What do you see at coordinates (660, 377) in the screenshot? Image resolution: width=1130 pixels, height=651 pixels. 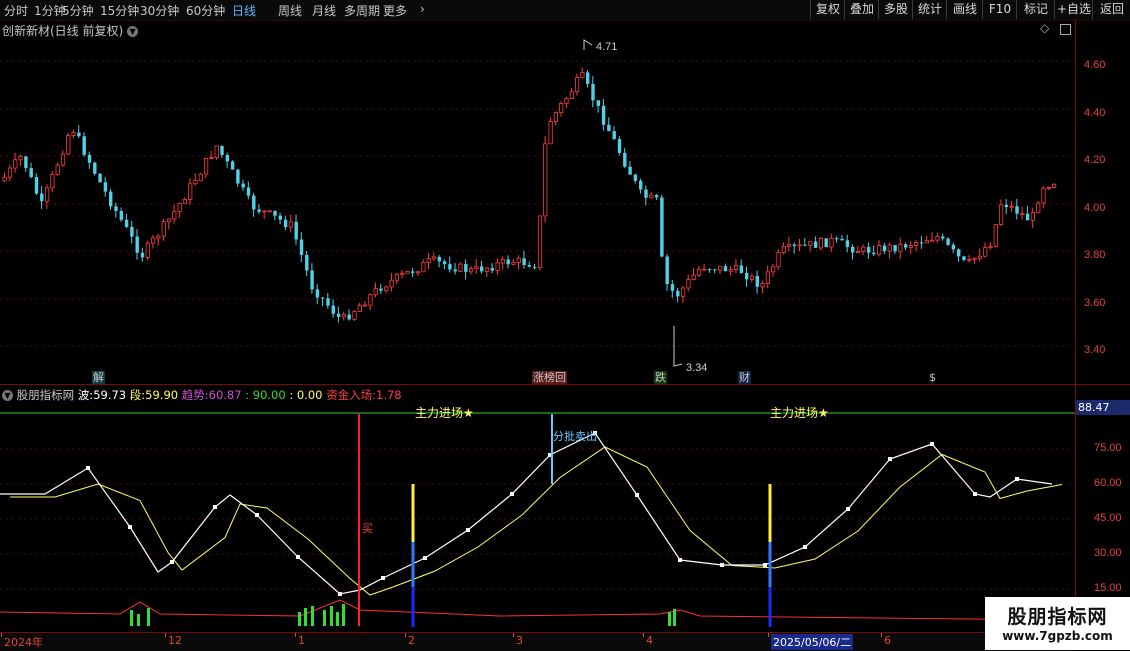 I see `event-fall: 跌` at bounding box center [660, 377].